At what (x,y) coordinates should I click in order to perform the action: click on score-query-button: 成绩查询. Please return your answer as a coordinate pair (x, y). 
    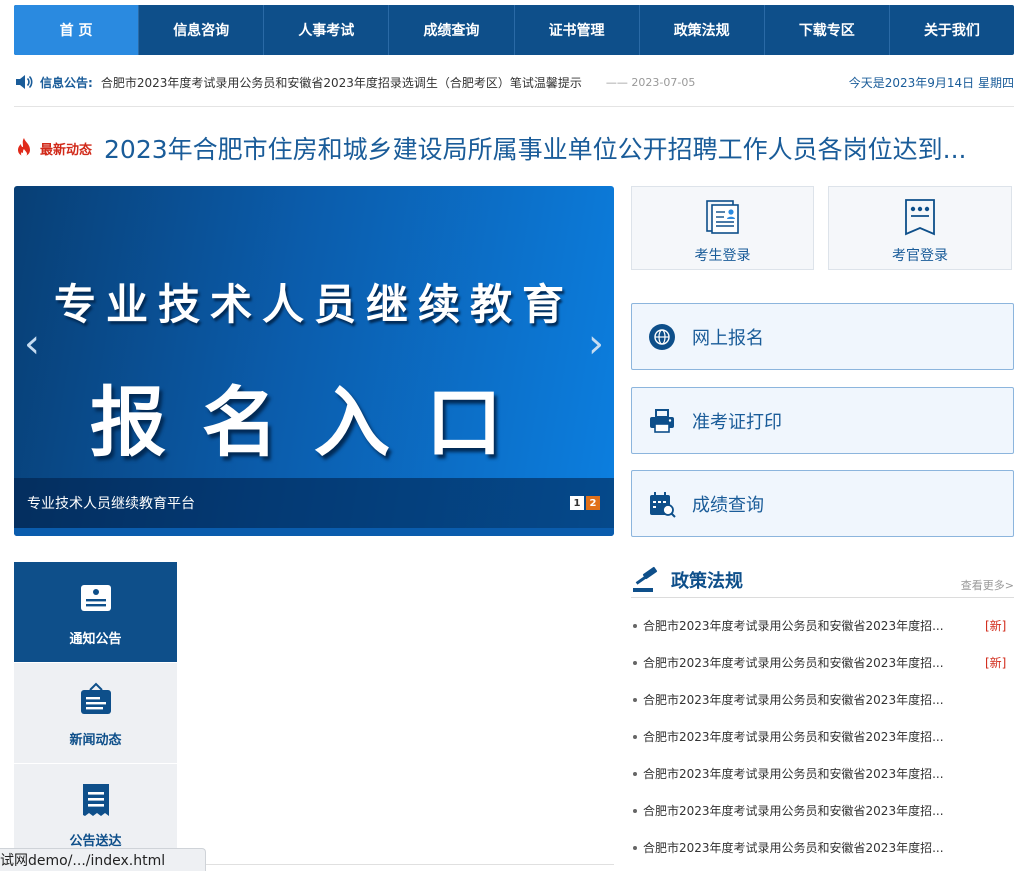
    Looking at the image, I should click on (822, 503).